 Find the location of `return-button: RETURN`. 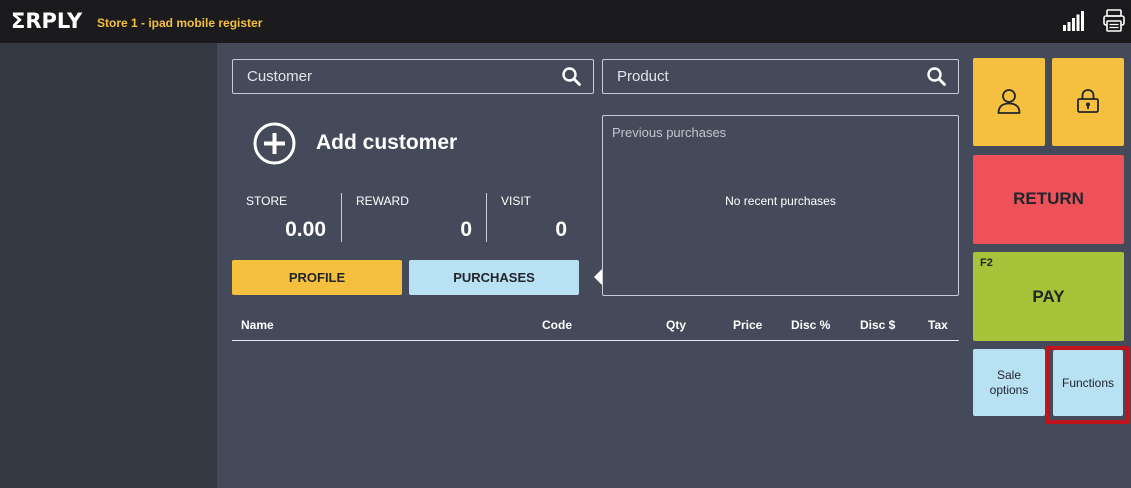

return-button: RETURN is located at coordinates (1048, 199).